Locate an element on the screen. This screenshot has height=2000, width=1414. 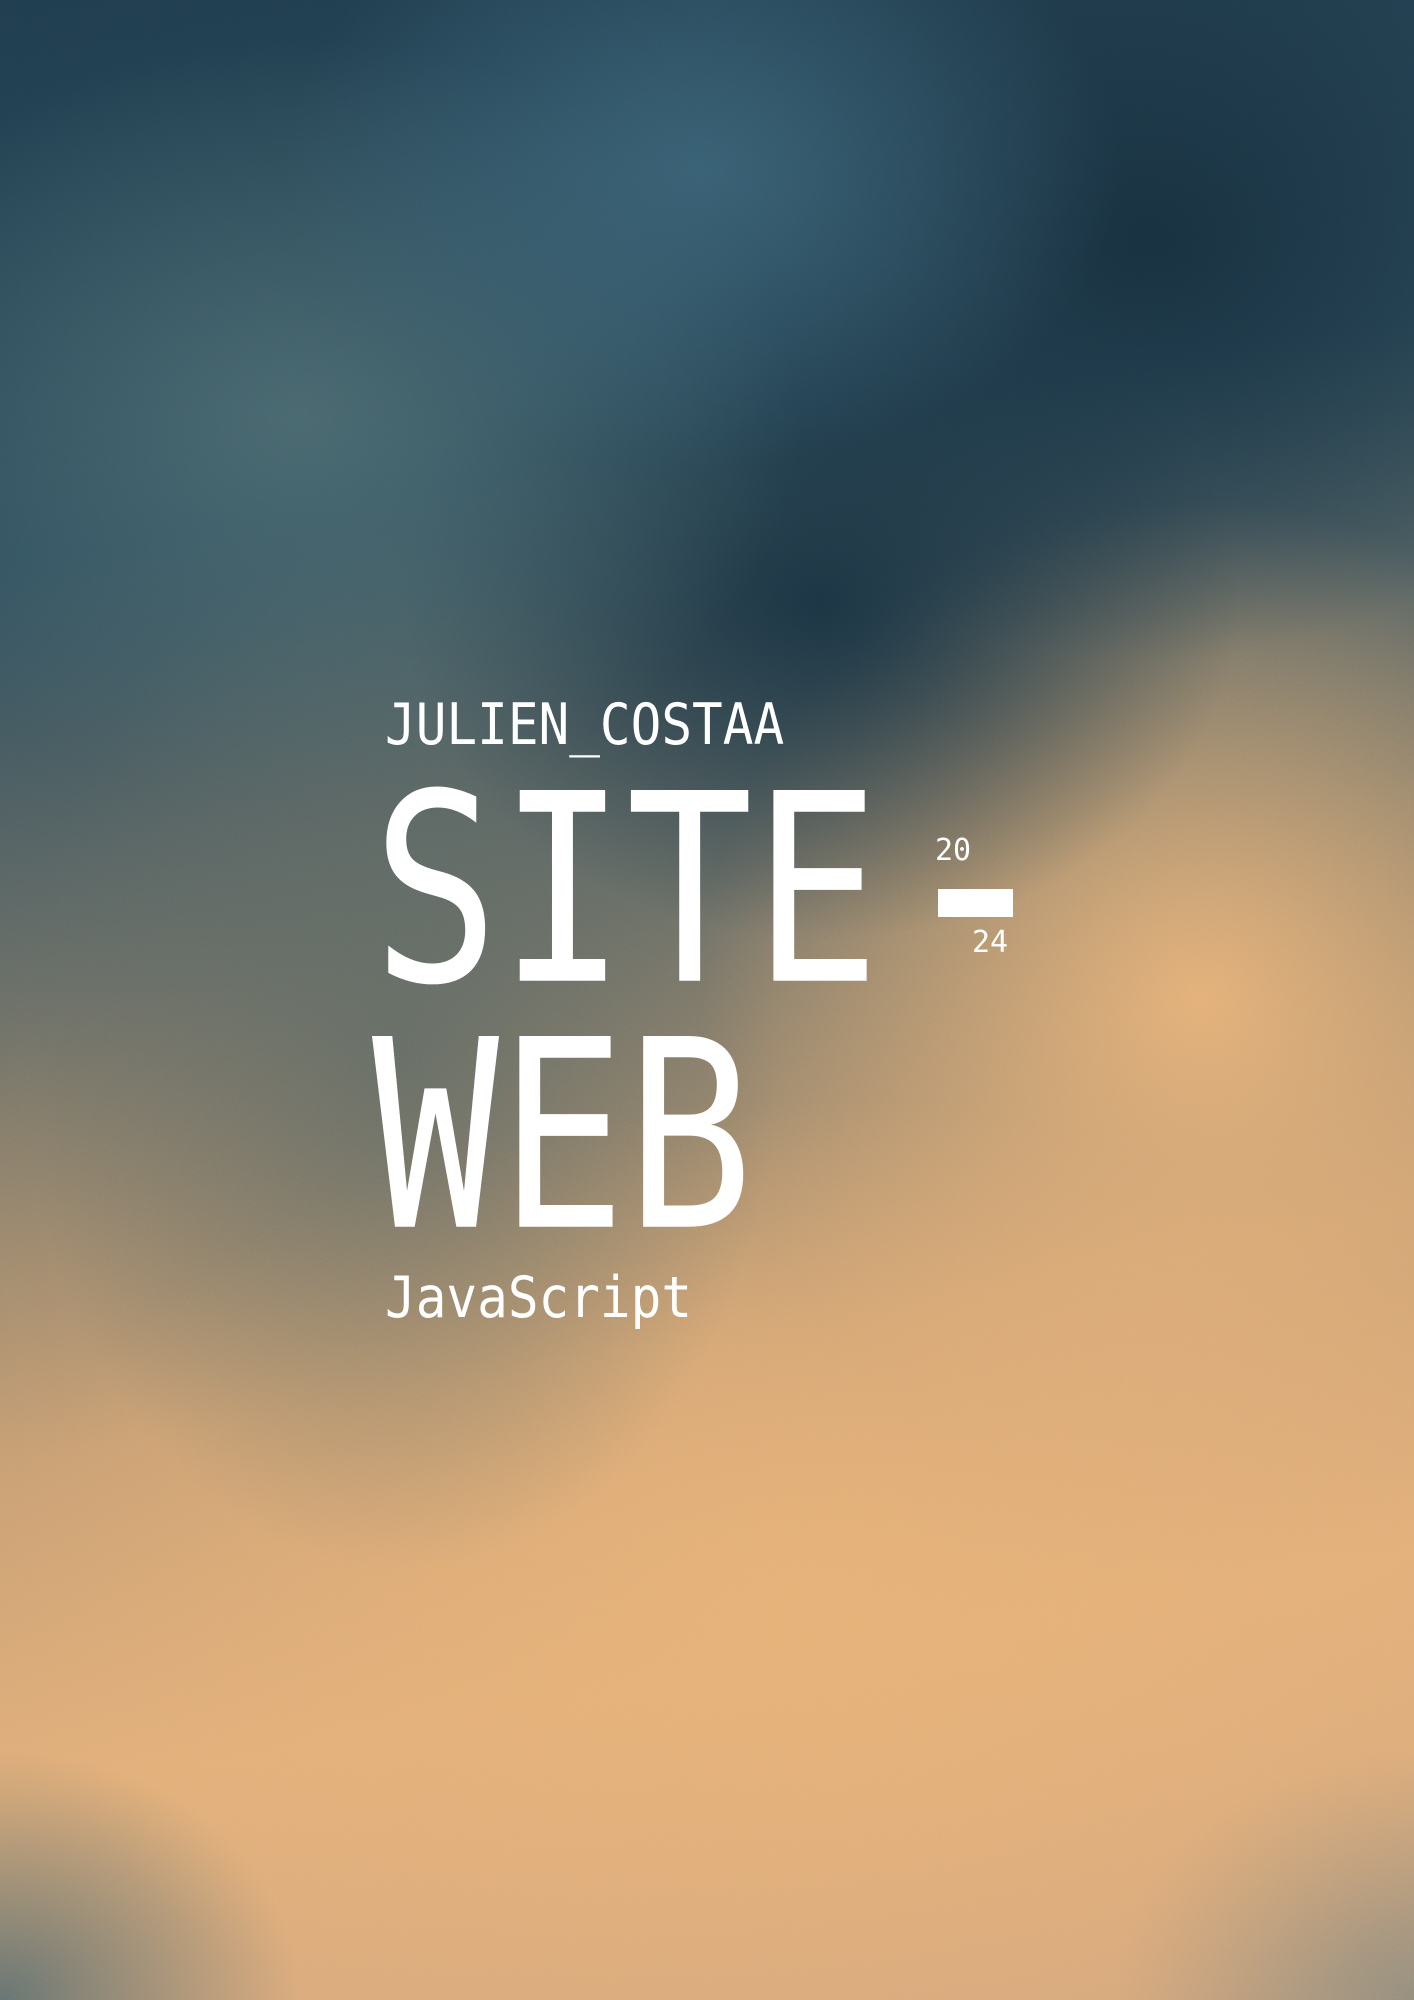
title-line-1: SITE is located at coordinates (626, 890).